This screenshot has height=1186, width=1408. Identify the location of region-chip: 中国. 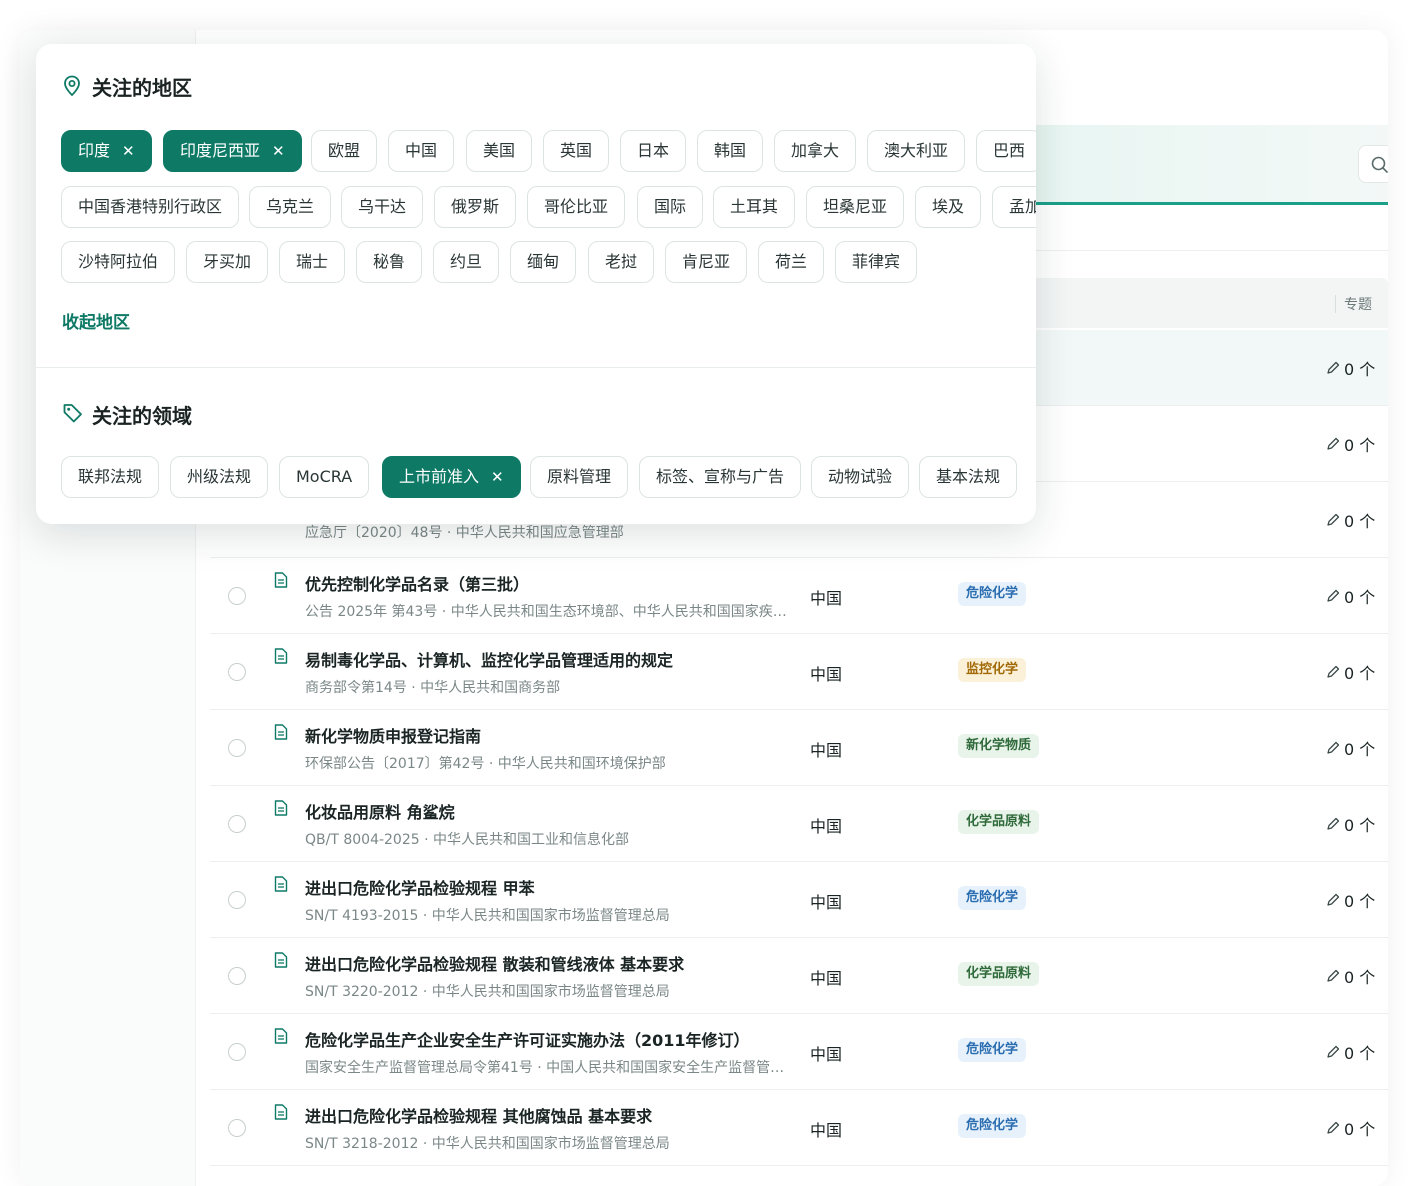
(421, 151).